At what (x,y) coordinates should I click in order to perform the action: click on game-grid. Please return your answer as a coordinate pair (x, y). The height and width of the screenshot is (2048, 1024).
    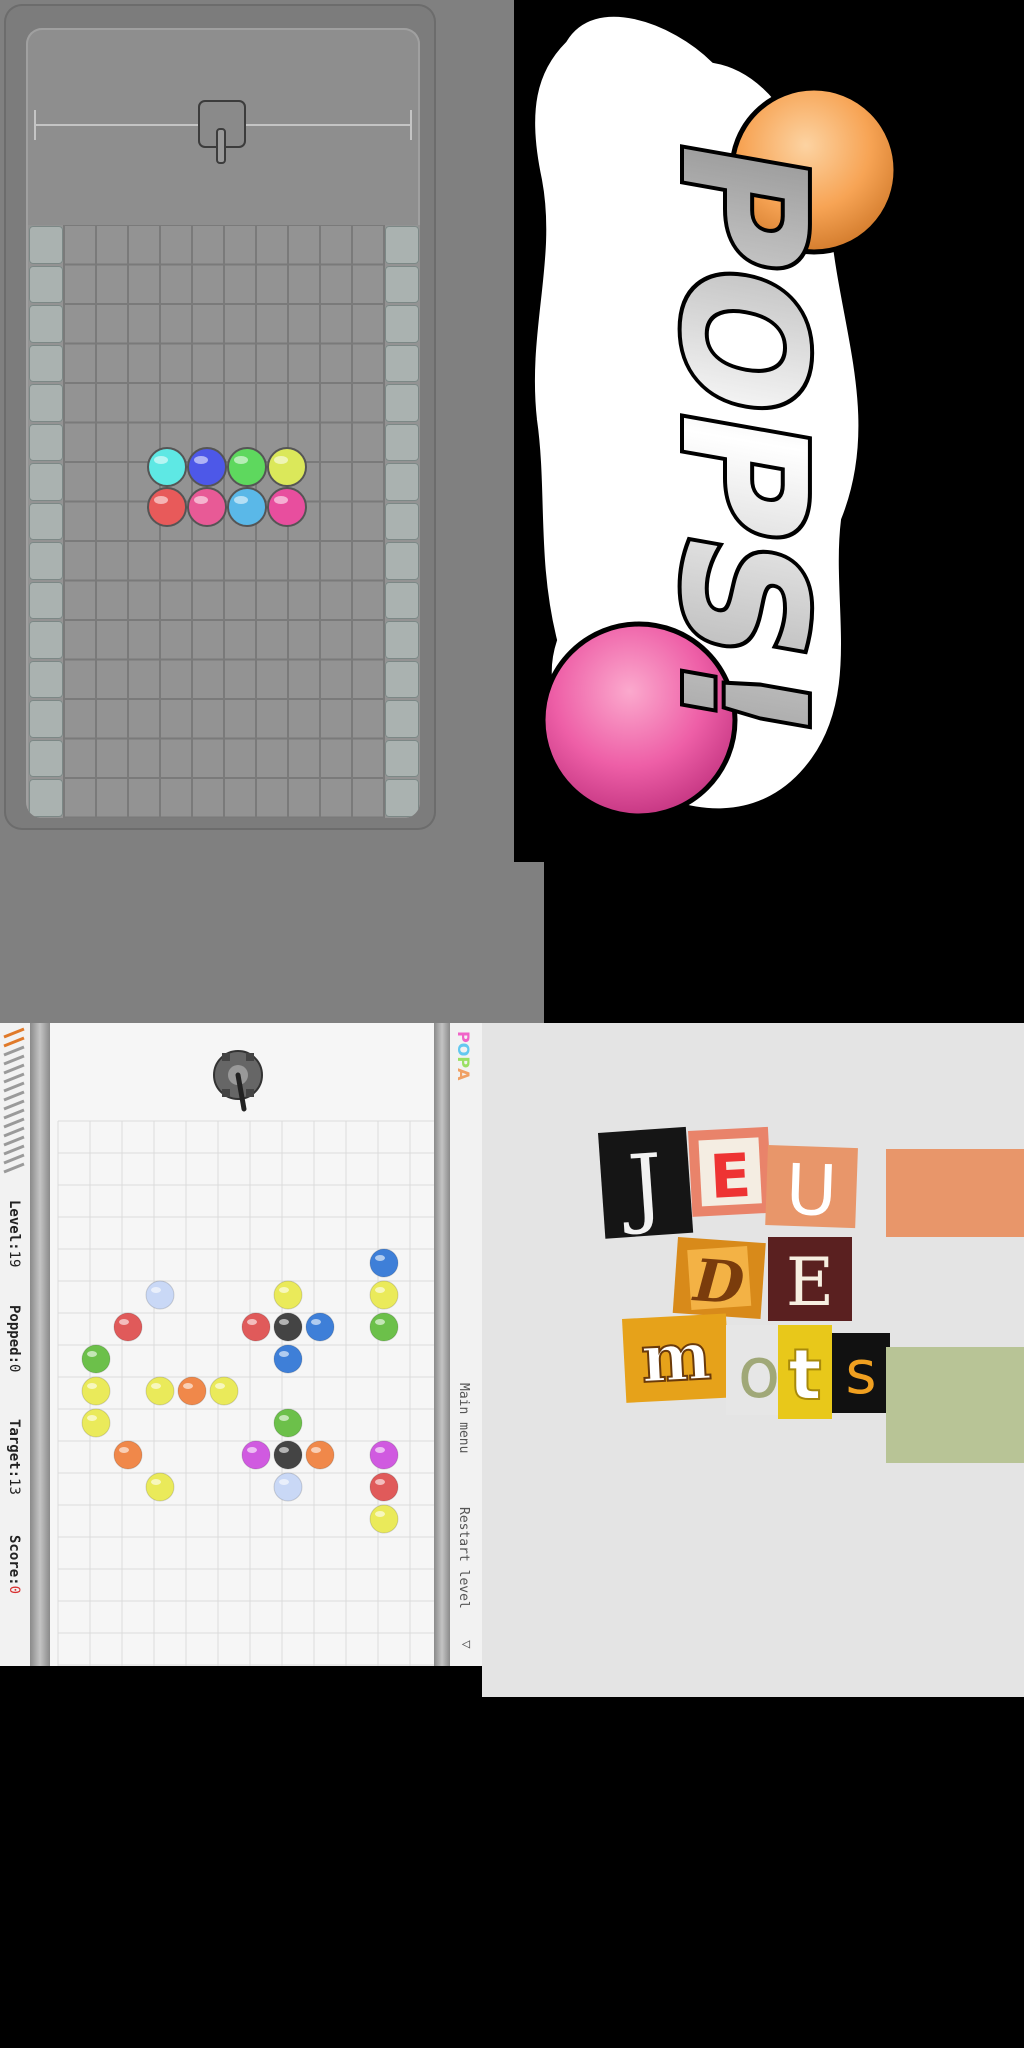
    Looking at the image, I should click on (224, 521).